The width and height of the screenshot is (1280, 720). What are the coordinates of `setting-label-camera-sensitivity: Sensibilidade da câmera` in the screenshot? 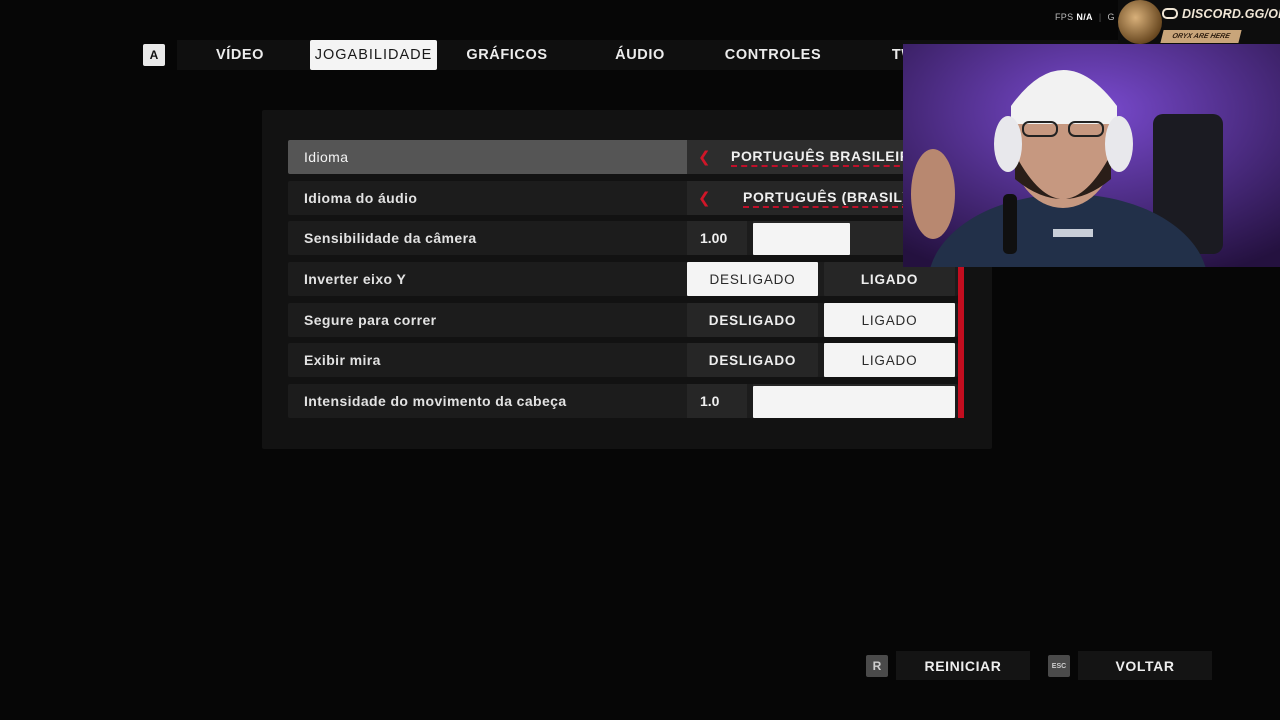 It's located at (390, 238).